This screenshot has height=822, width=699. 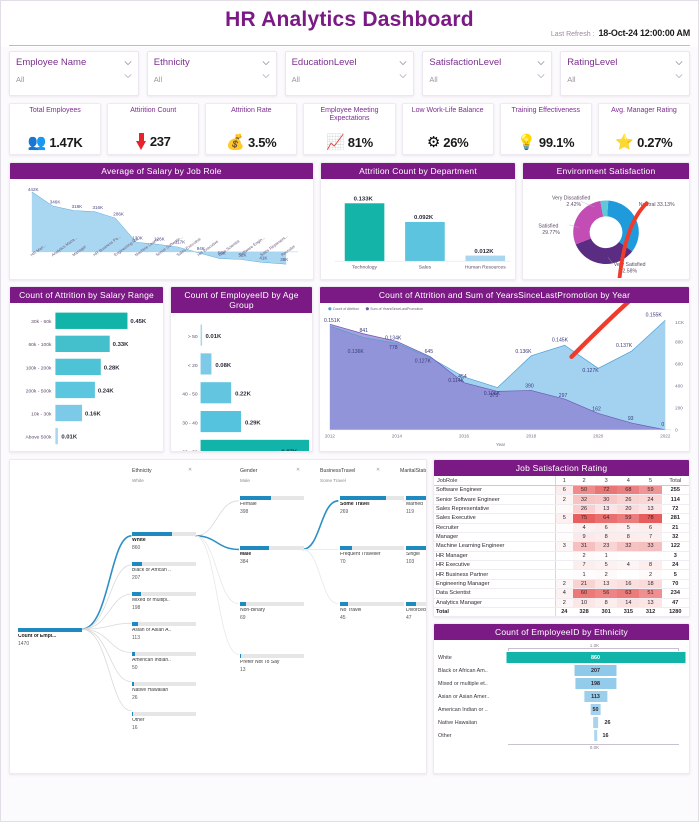 What do you see at coordinates (337, 471) in the screenshot?
I see `tree-col-header-businesstravel: BusinessTravel` at bounding box center [337, 471].